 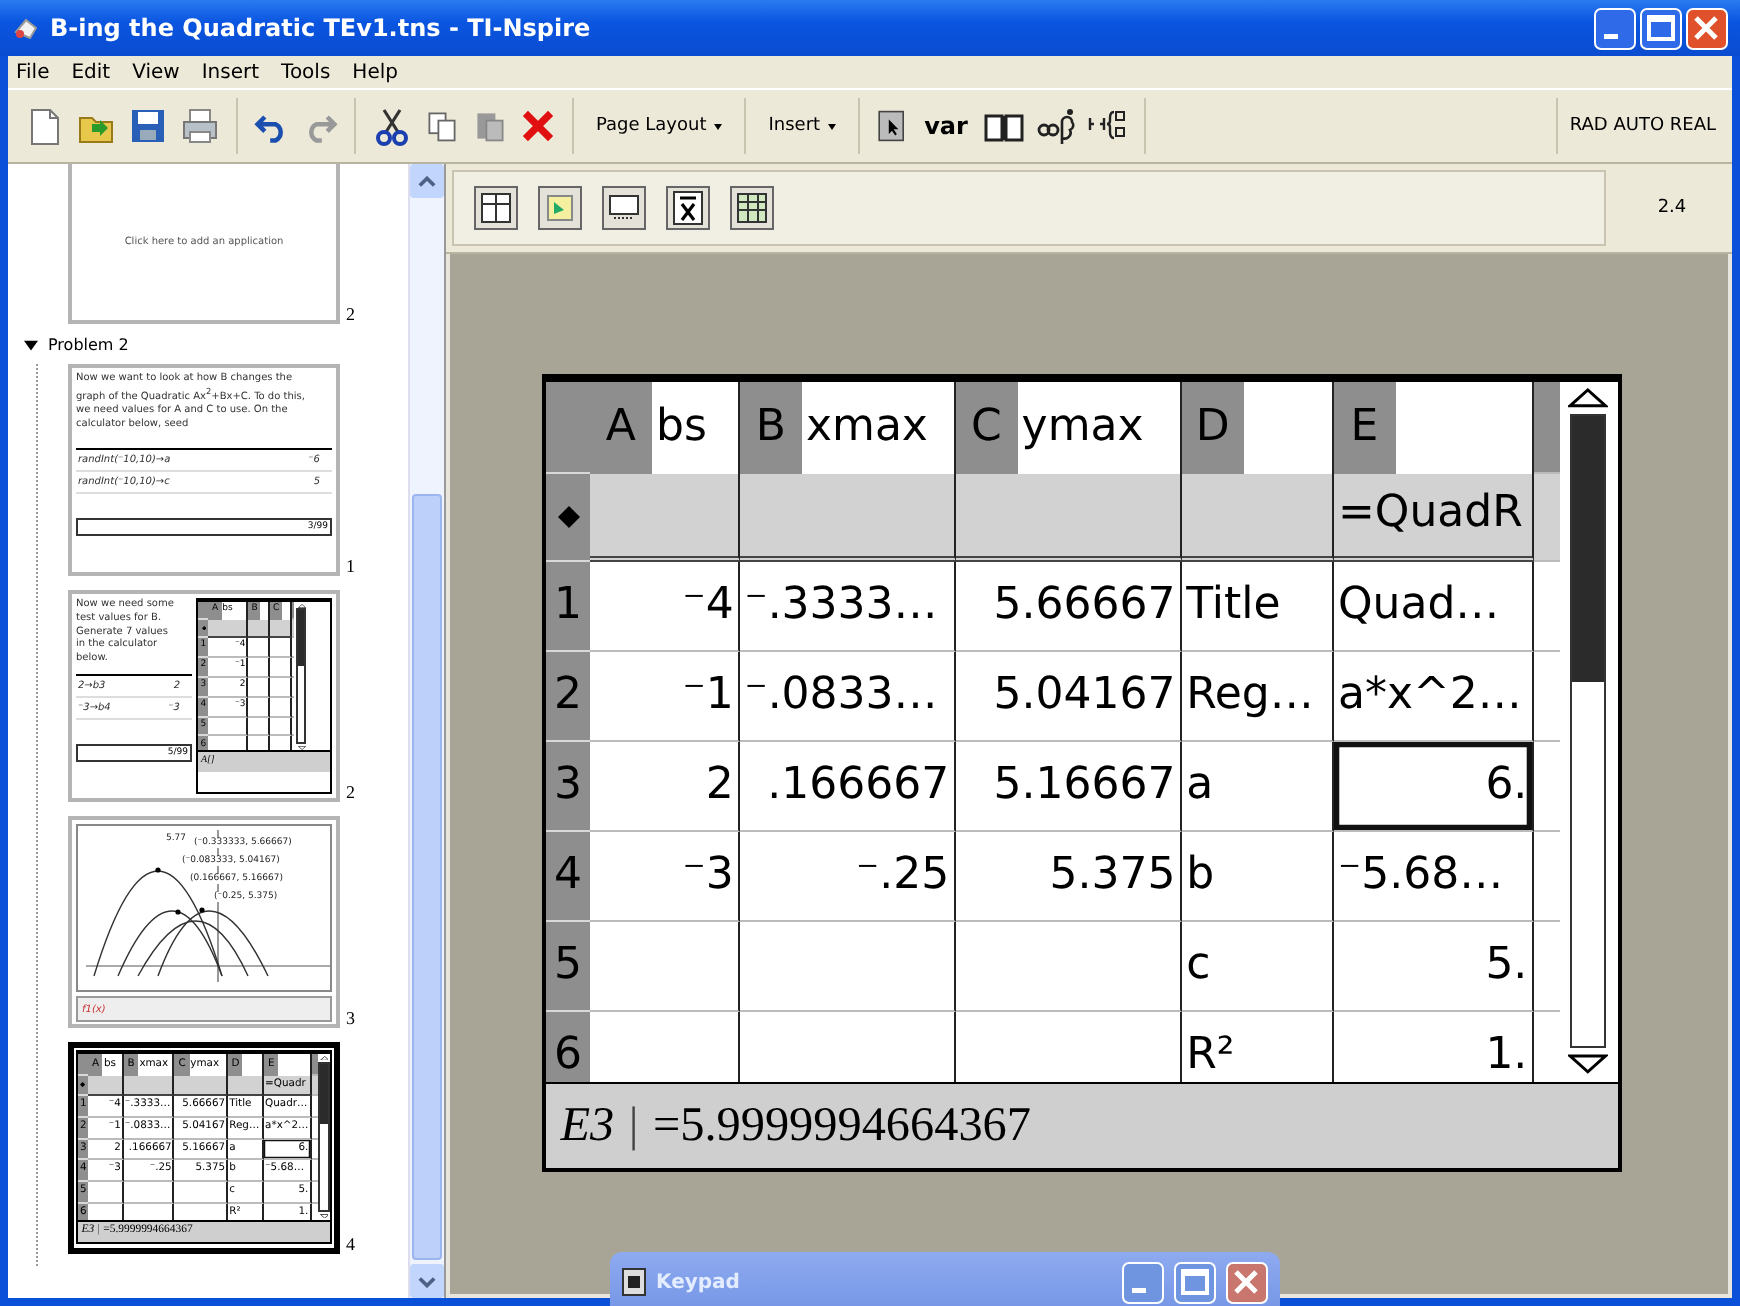 What do you see at coordinates (568, 877) in the screenshot?
I see `row-header: 4` at bounding box center [568, 877].